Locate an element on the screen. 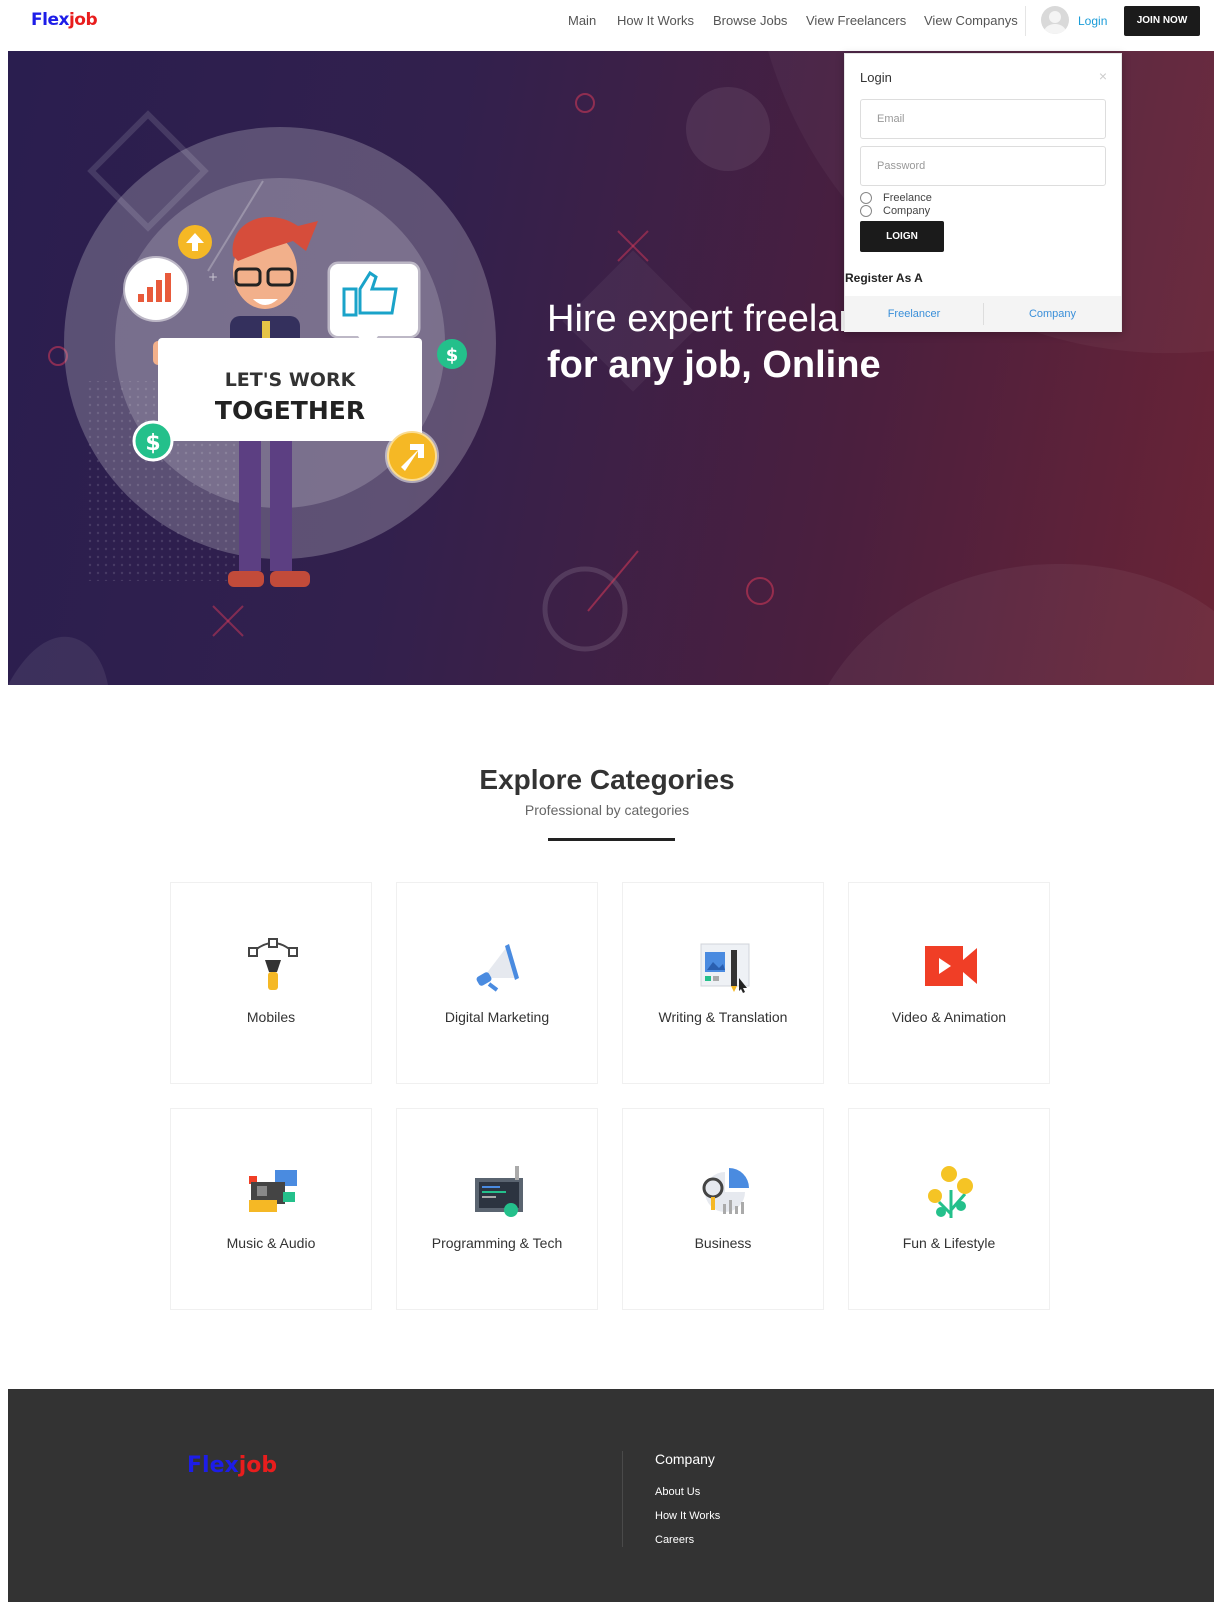 This screenshot has width=1214, height=1602. footer-link-about-us: About Us is located at coordinates (677, 1492).